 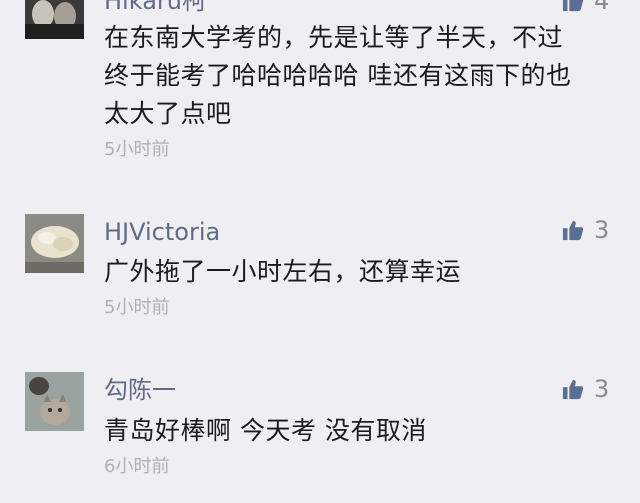 What do you see at coordinates (265, 430) in the screenshot?
I see `comment-line: 青岛好棒啊 今天考 没有取消` at bounding box center [265, 430].